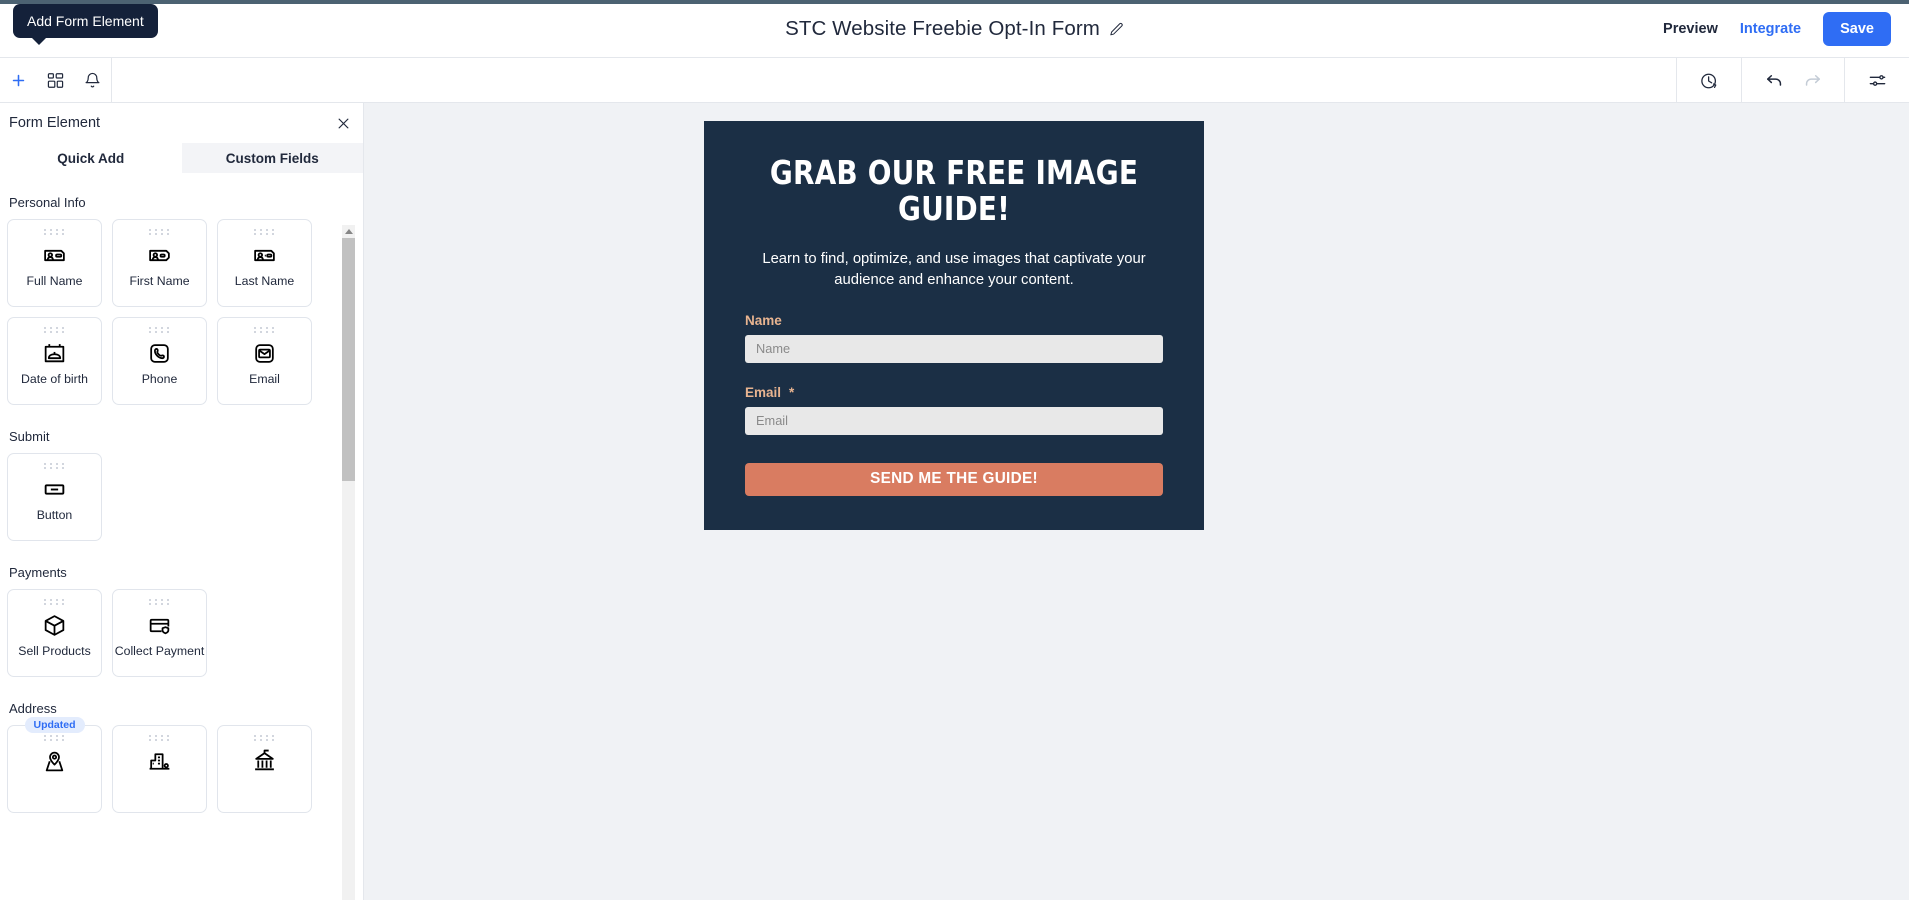 Image resolution: width=1909 pixels, height=900 pixels. I want to click on id-card-person-tag-icon, so click(159, 255).